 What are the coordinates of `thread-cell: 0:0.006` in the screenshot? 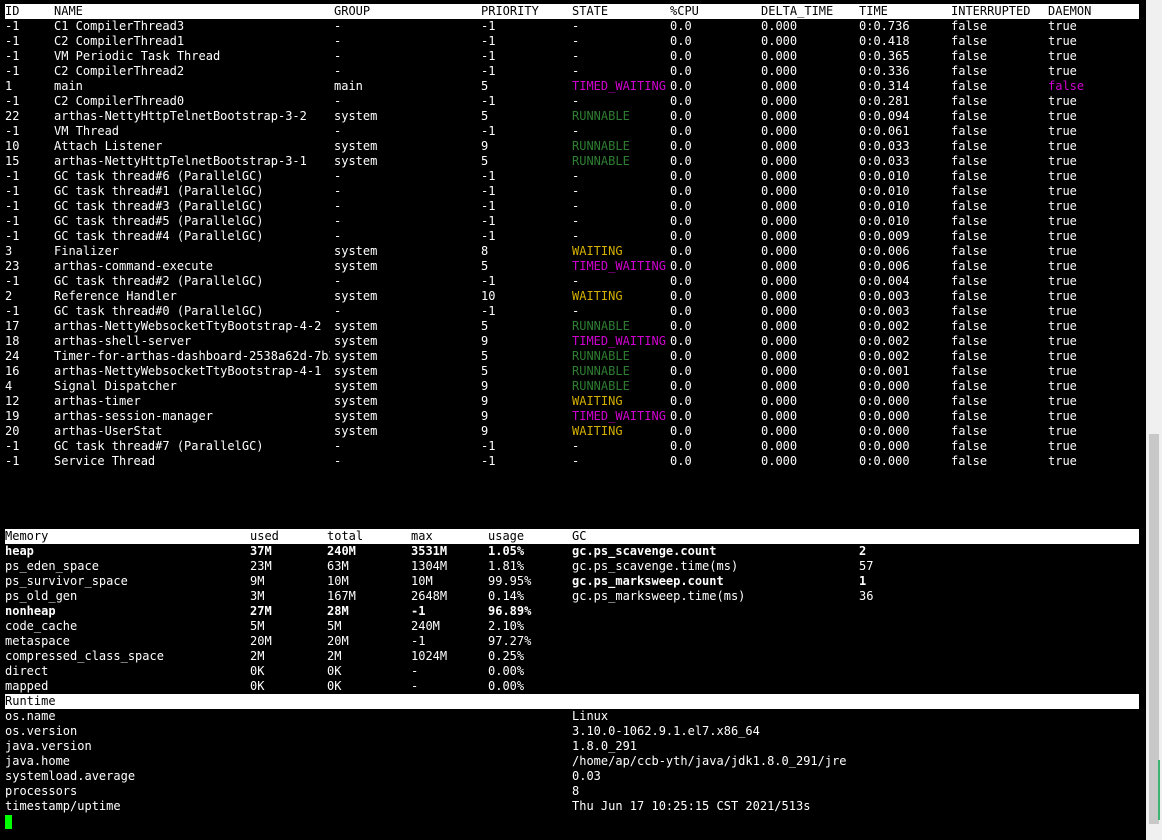 It's located at (884, 251).